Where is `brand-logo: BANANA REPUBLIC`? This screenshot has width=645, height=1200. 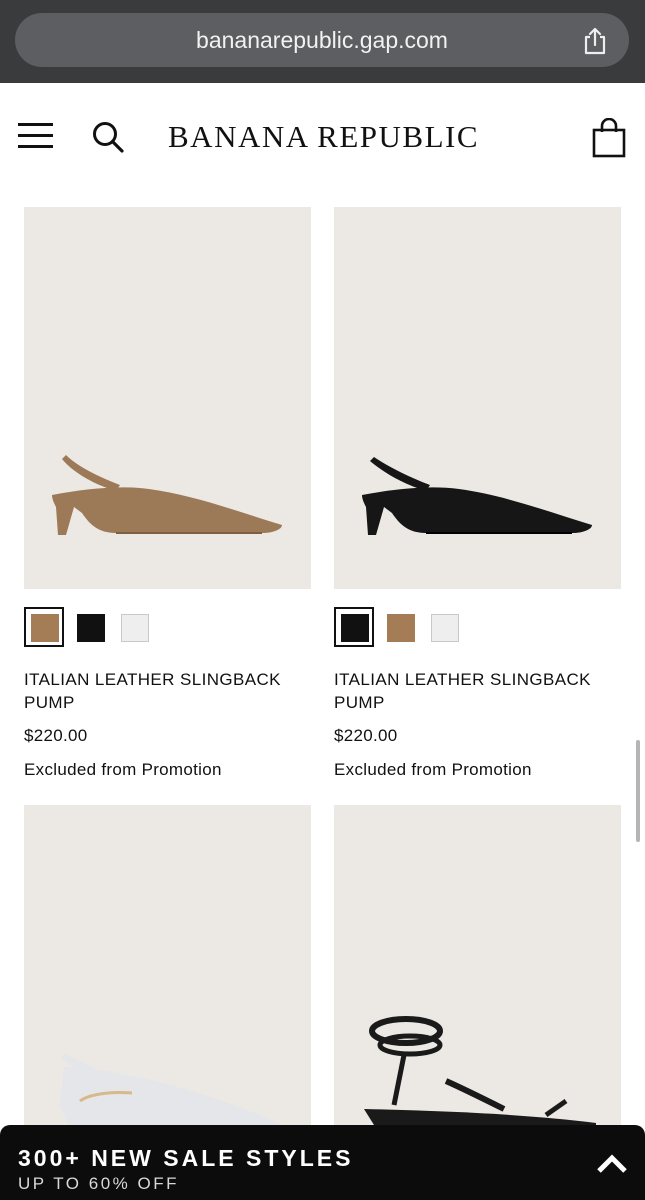 brand-logo: BANANA REPUBLIC is located at coordinates (323, 137).